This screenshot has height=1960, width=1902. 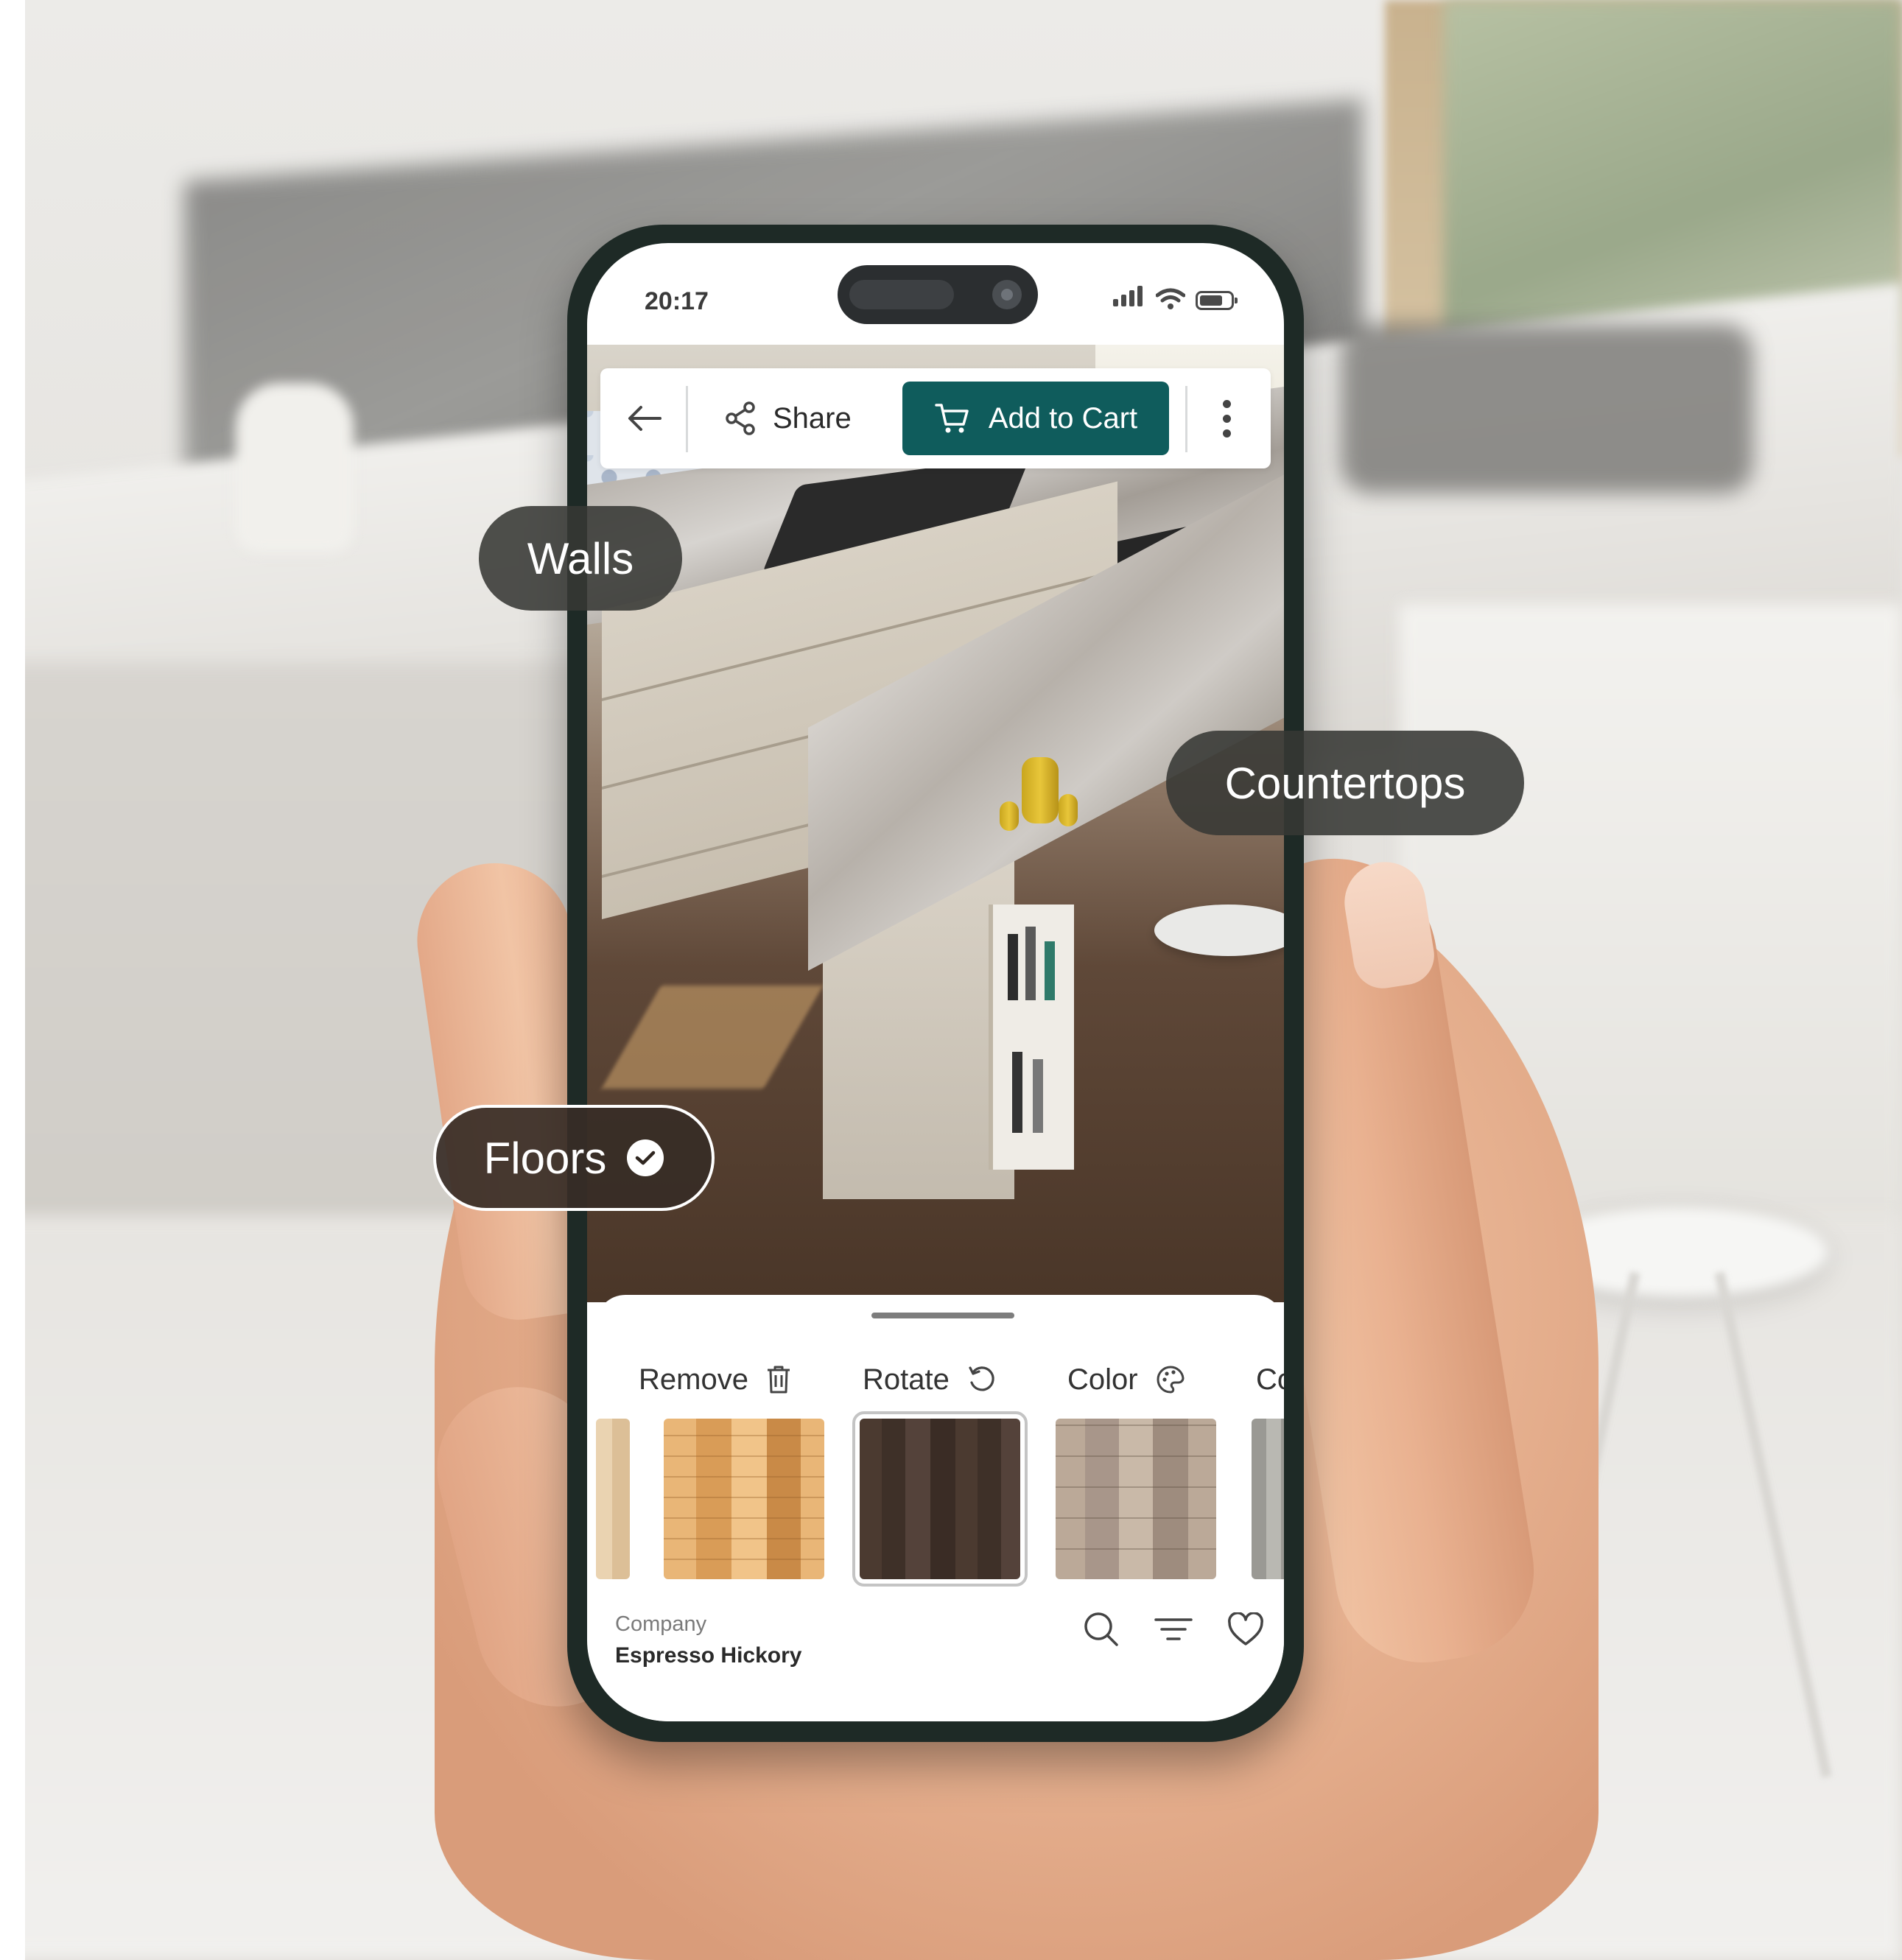 I want to click on product-brand: Company, so click(x=661, y=1624).